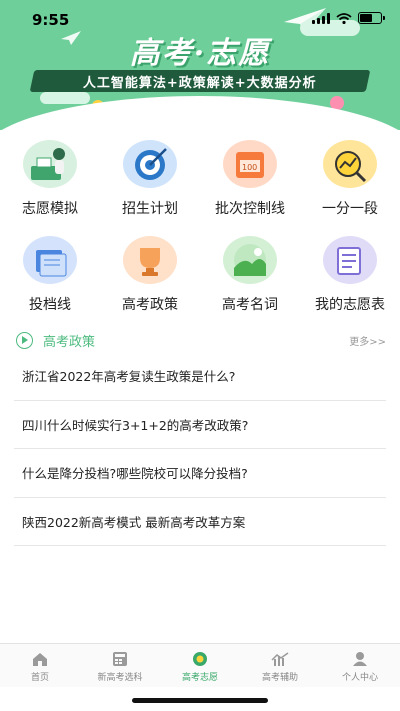  Describe the element at coordinates (249, 167) in the screenshot. I see `svg-text: 100` at that location.